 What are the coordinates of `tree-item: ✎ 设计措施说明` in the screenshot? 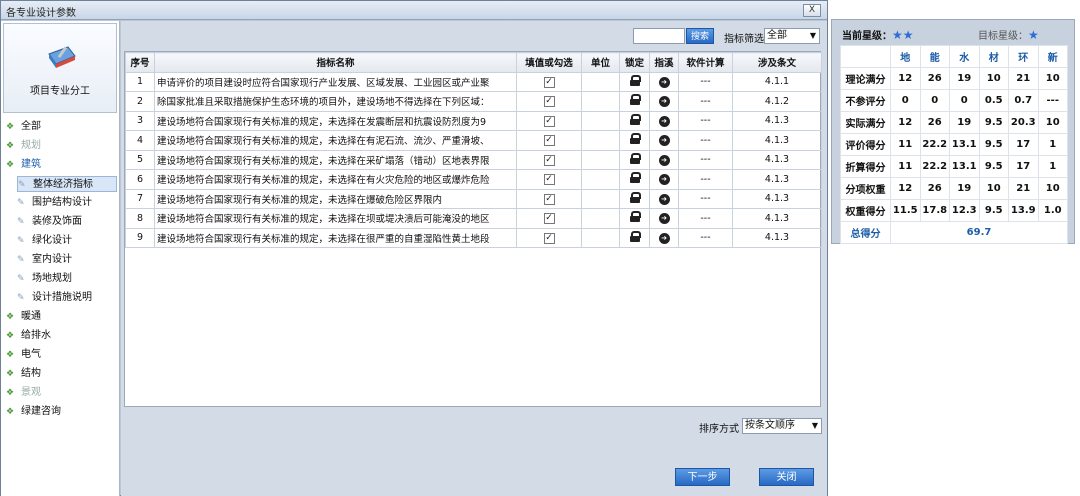 It's located at (54, 298).